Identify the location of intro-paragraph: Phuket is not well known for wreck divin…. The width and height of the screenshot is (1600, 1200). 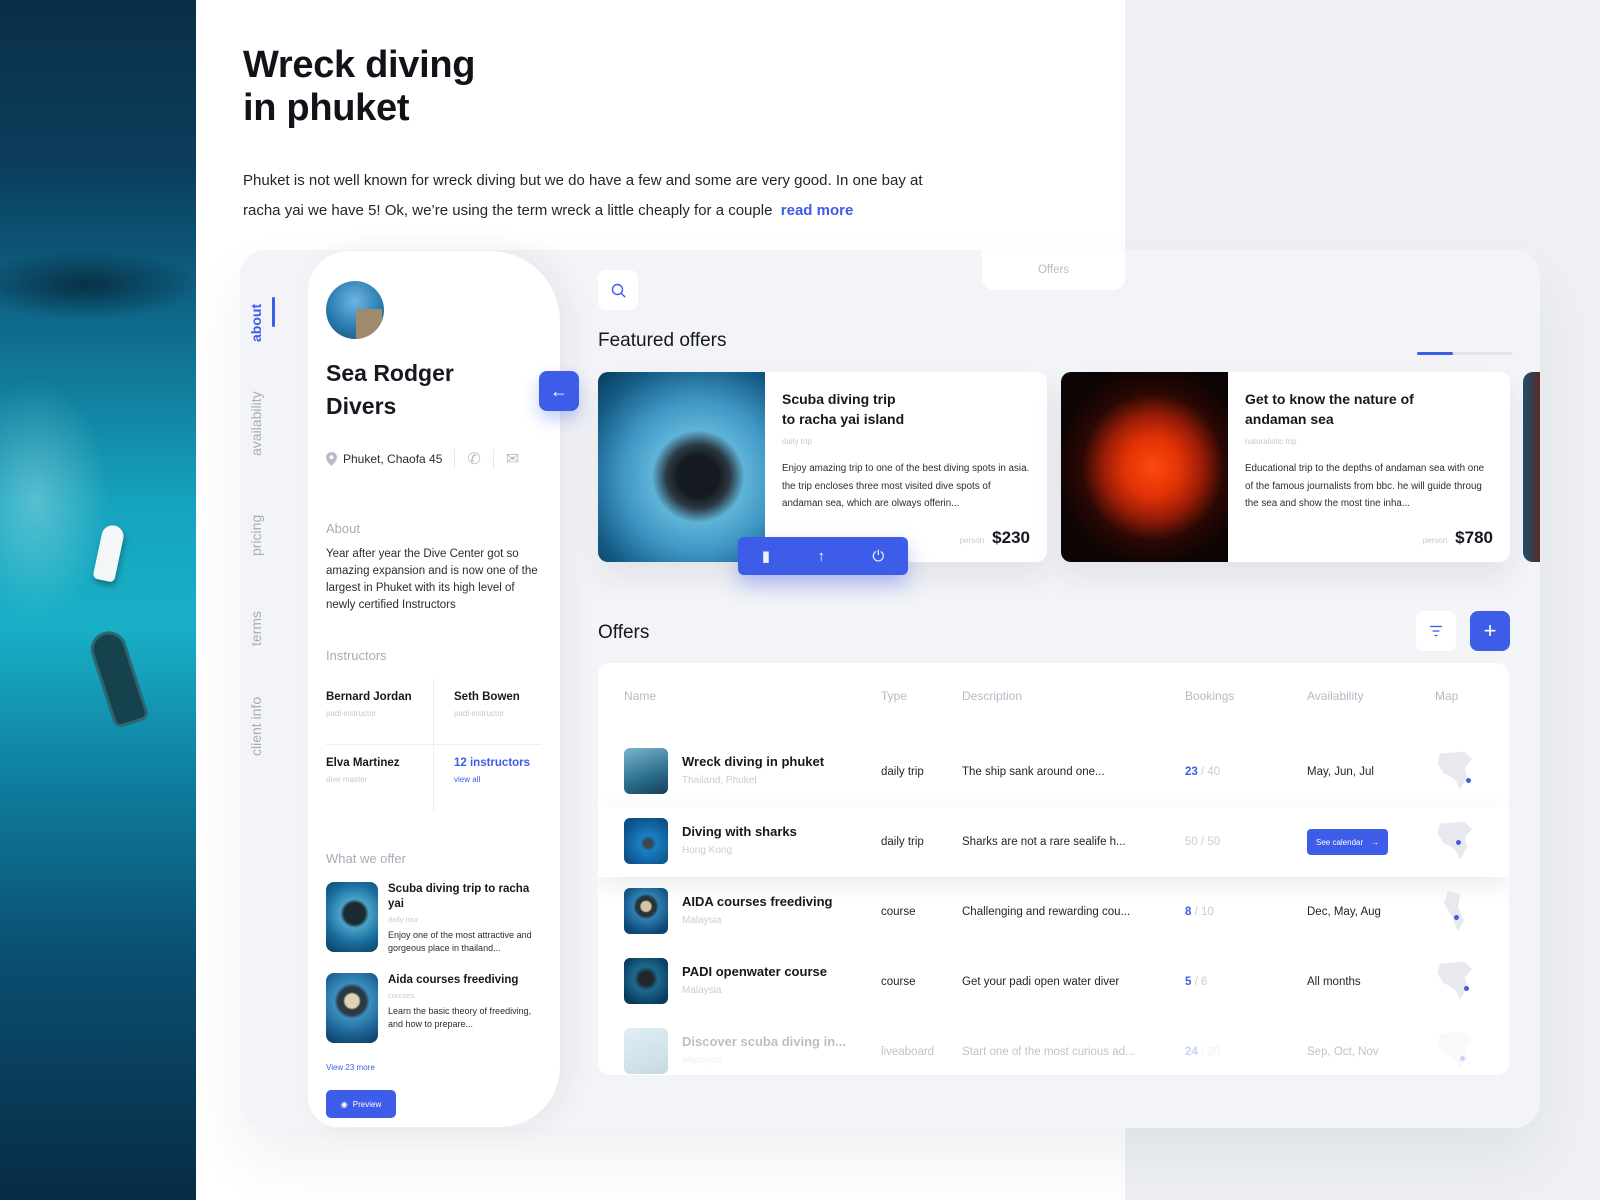
(583, 196).